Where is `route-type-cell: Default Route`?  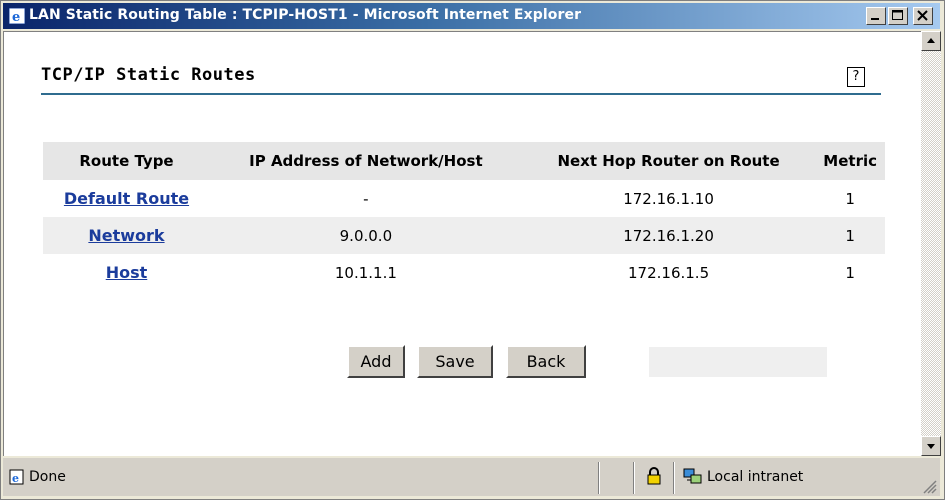
route-type-cell: Default Route is located at coordinates (126, 198).